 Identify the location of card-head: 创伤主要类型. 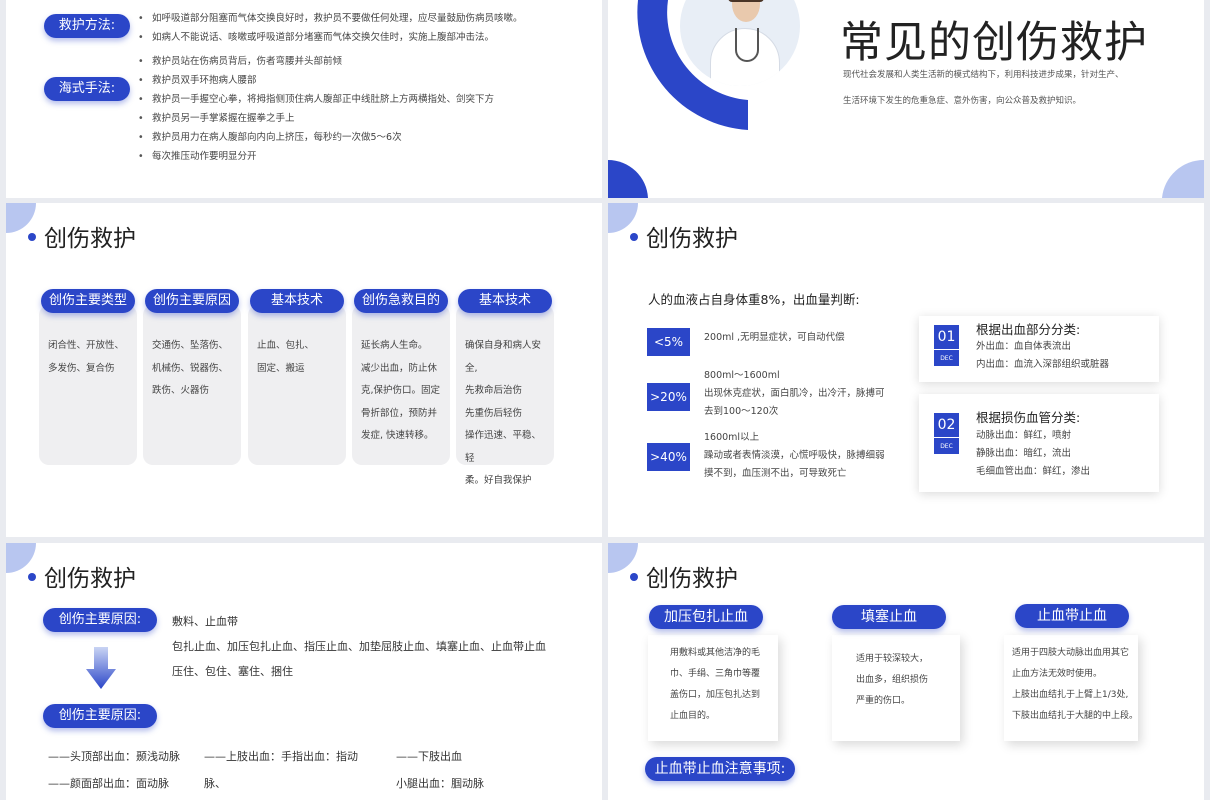
(88, 301).